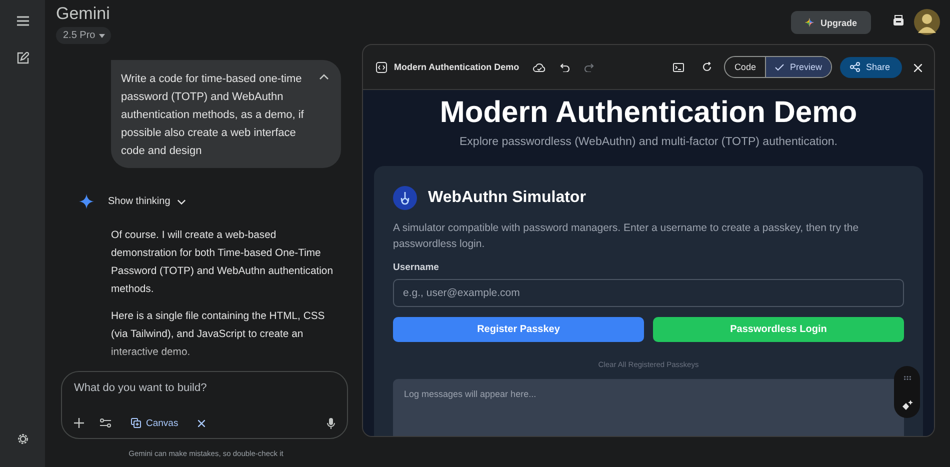 The height and width of the screenshot is (467, 950). Describe the element at coordinates (147, 201) in the screenshot. I see `show-thinking-button: Show thinking` at that location.